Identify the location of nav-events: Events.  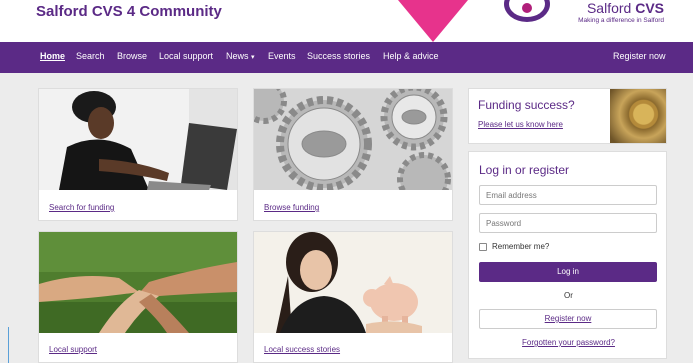
(282, 56).